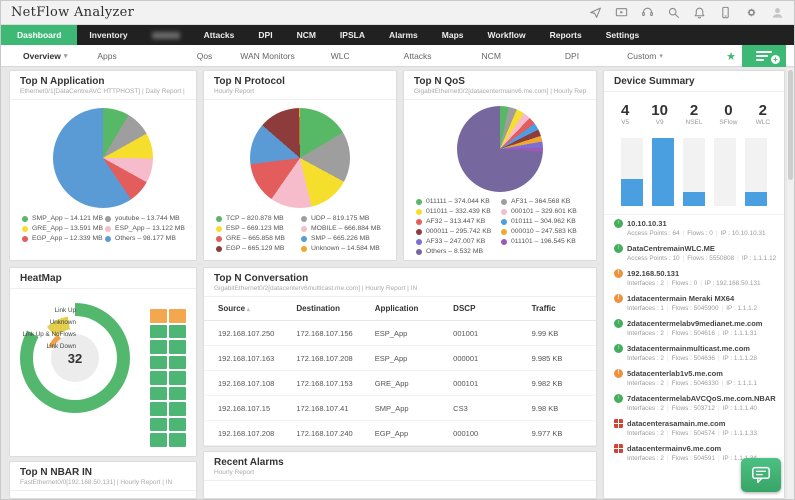 This screenshot has width=795, height=500. Describe the element at coordinates (243, 433) in the screenshot. I see `table-cell: 192.168.107.208` at that location.